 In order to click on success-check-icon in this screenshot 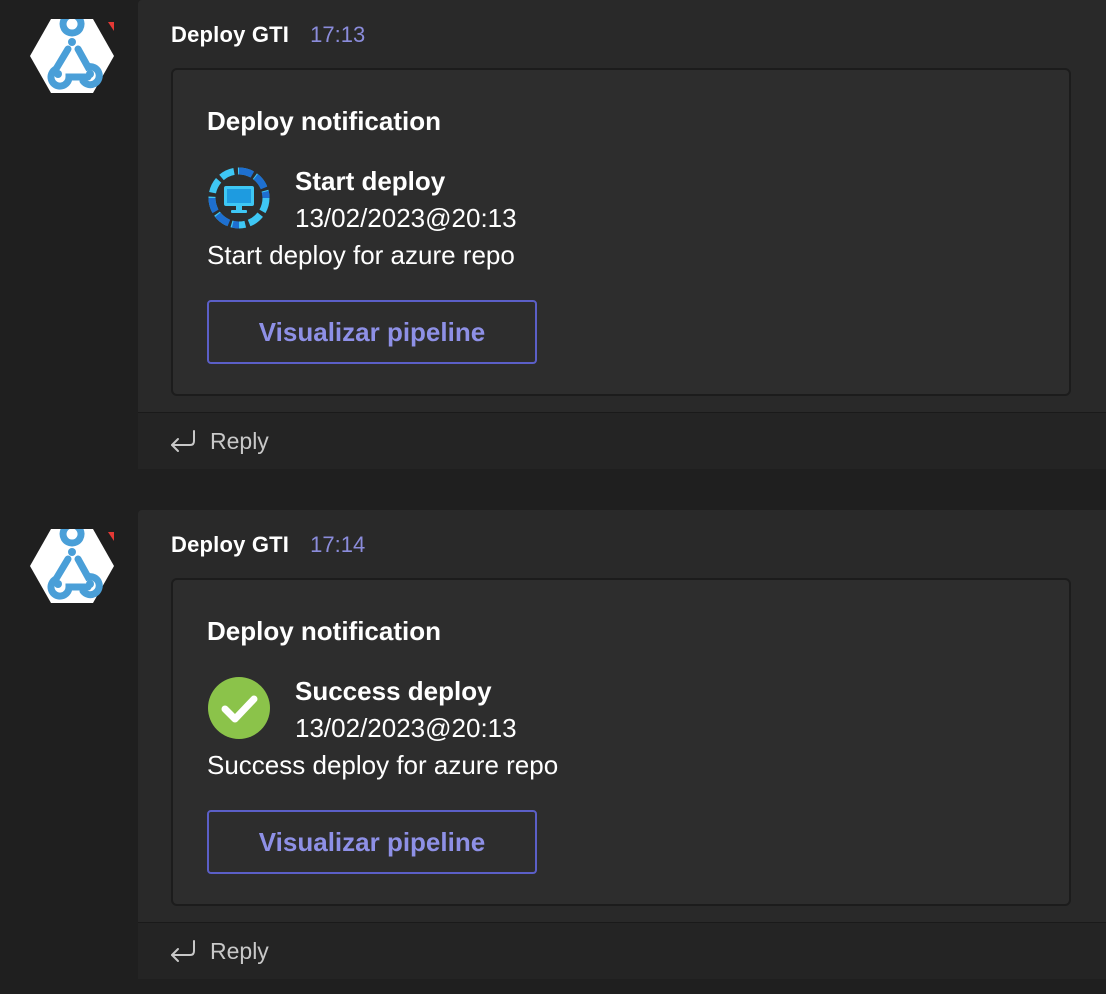, I will do `click(239, 708)`.